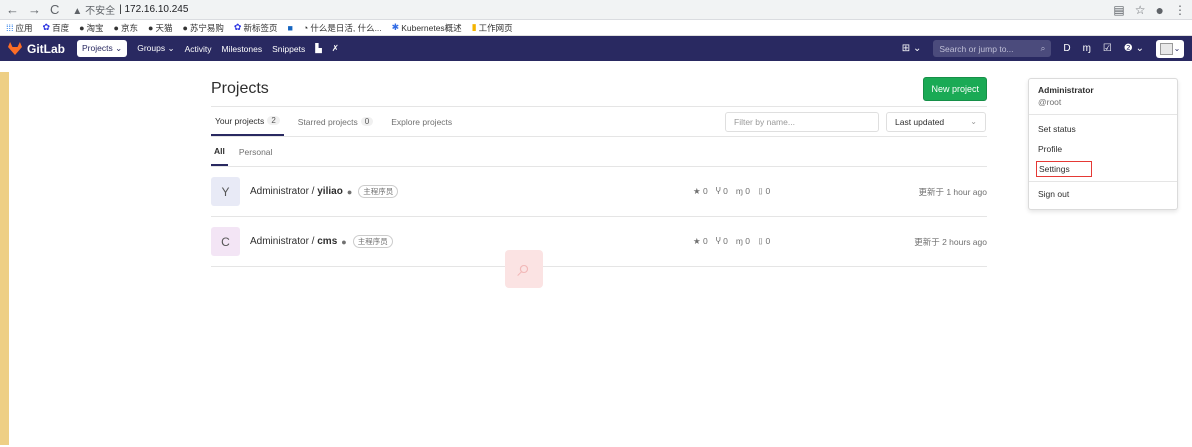 The height and width of the screenshot is (447, 1192). I want to click on back-icon: ←, so click(12, 9).